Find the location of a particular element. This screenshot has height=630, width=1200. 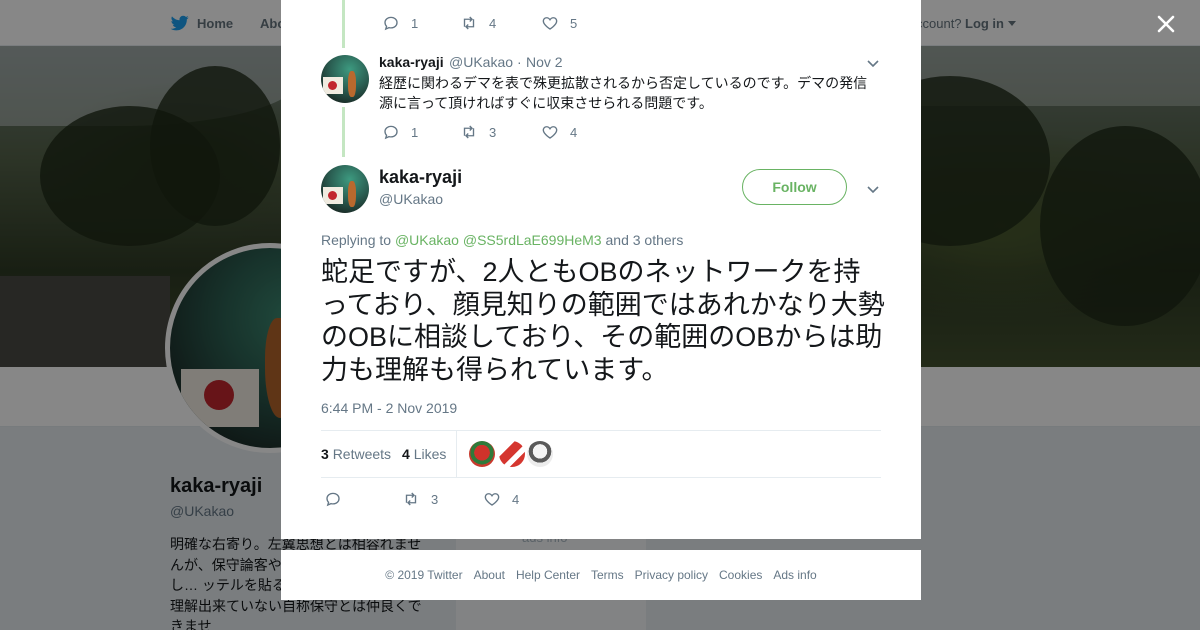

retweets-stat-count: 3 is located at coordinates (325, 454).